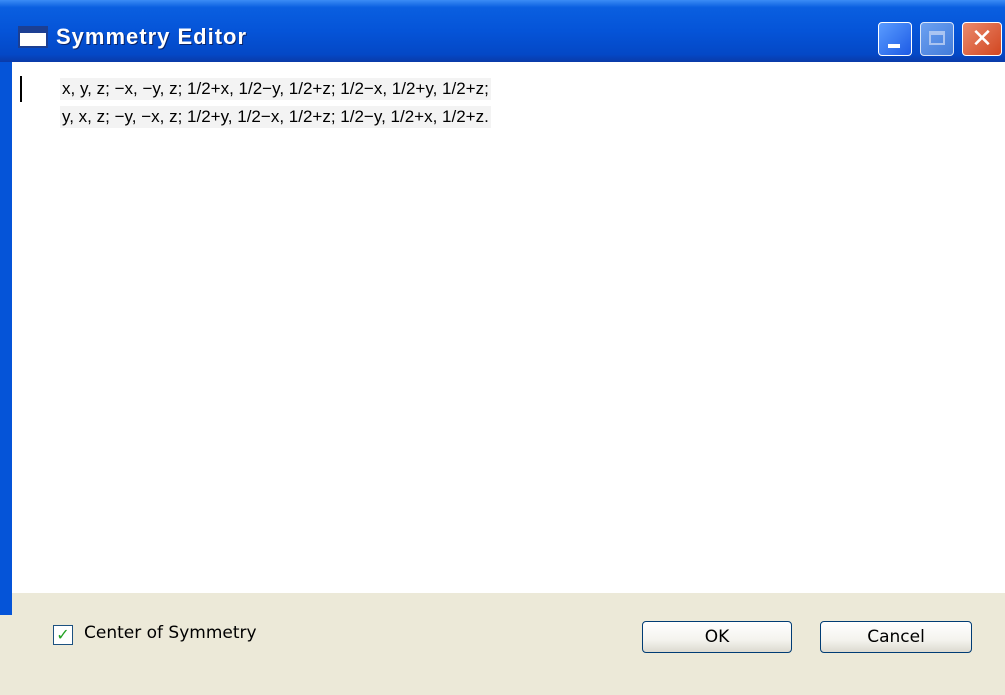  What do you see at coordinates (508, 644) in the screenshot?
I see `button-panel: ✓ Center of Symmetry OK Cancel` at bounding box center [508, 644].